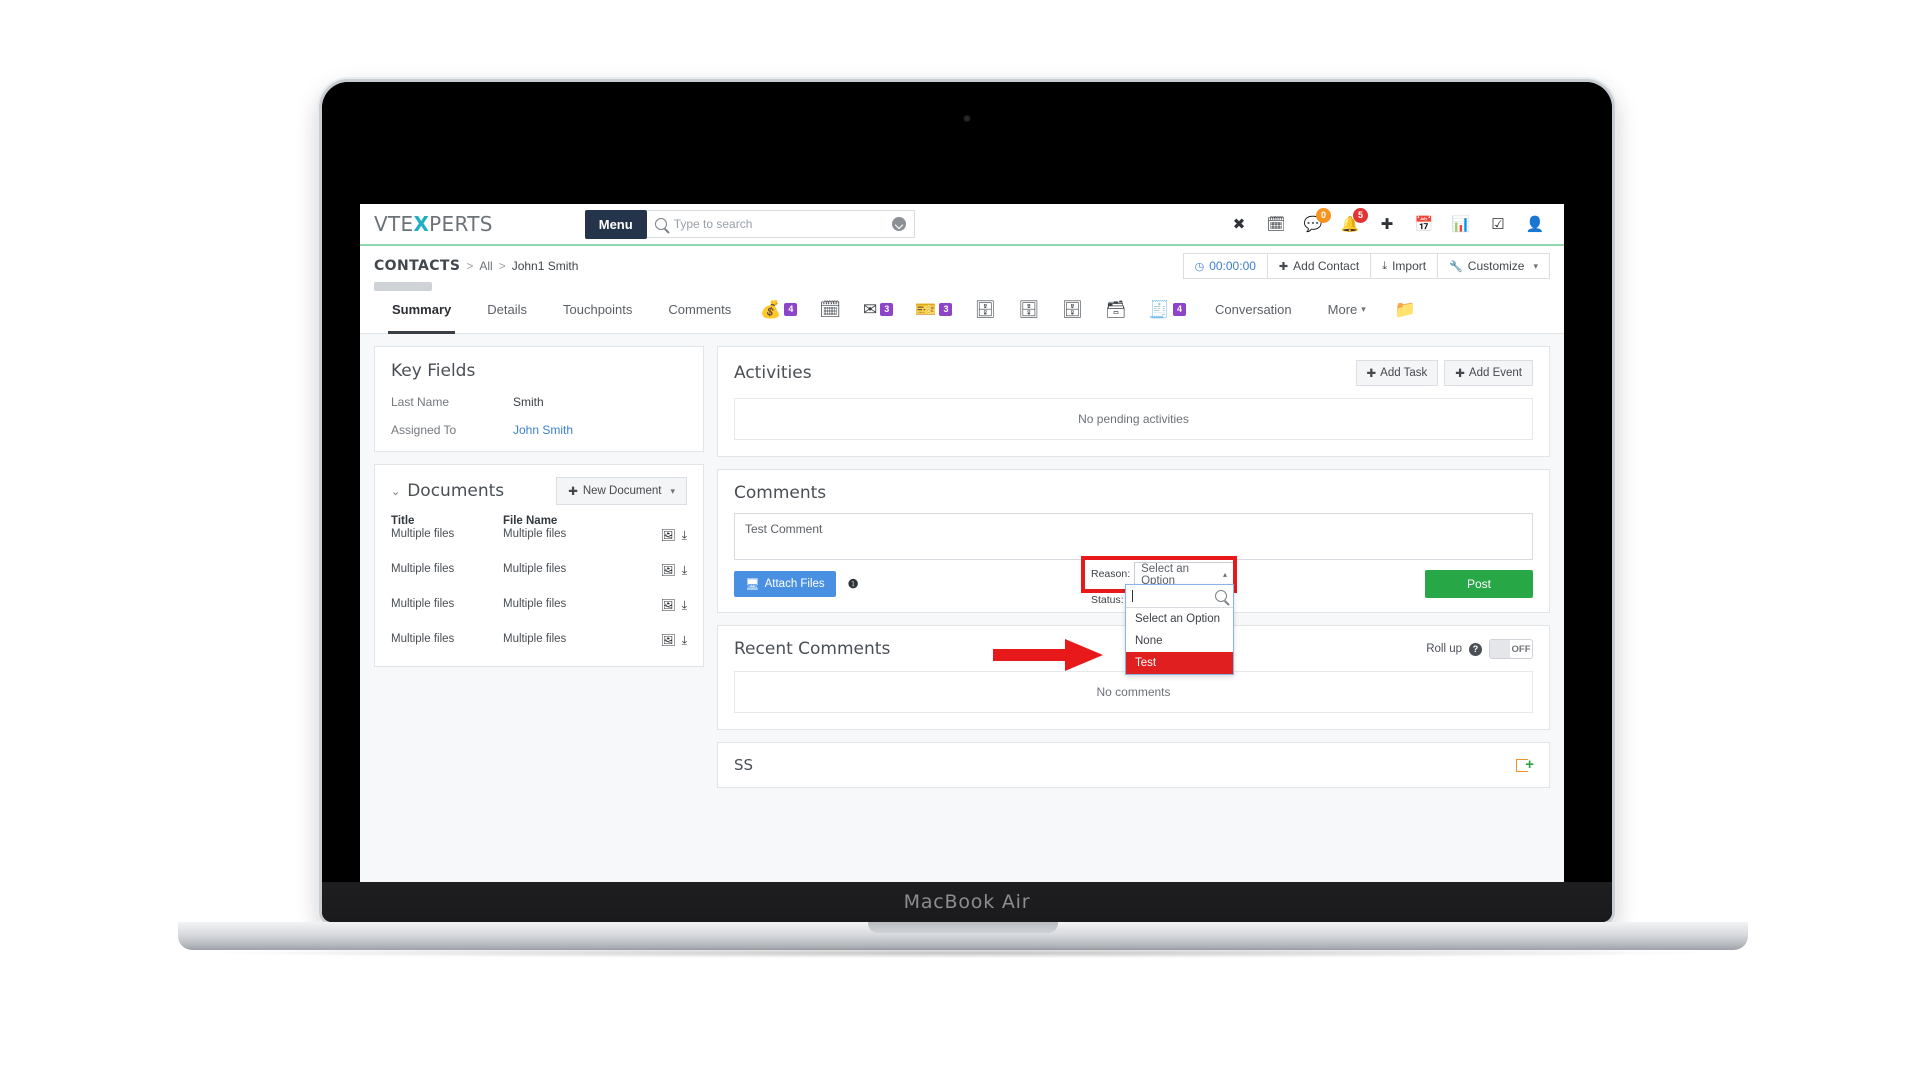 The height and width of the screenshot is (1080, 1920). I want to click on tab-folder: 📁, so click(1405, 310).